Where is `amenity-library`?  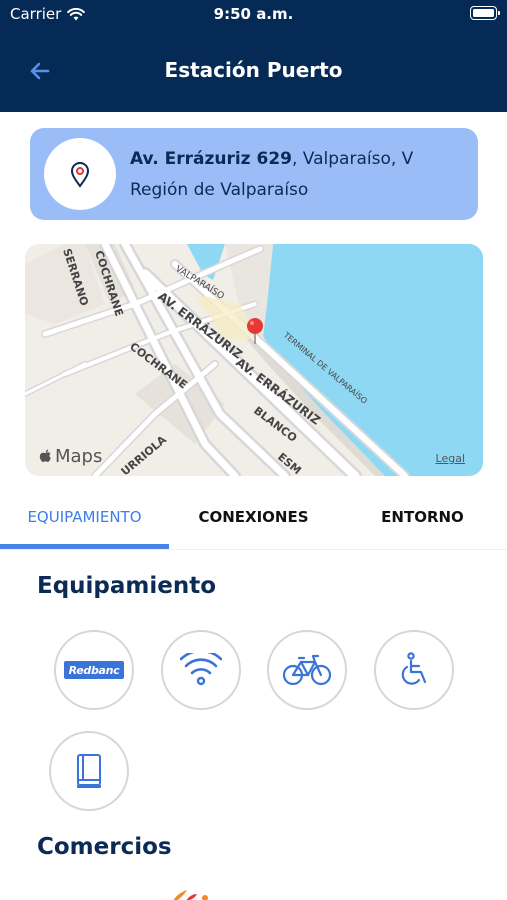
amenity-library is located at coordinates (89, 771).